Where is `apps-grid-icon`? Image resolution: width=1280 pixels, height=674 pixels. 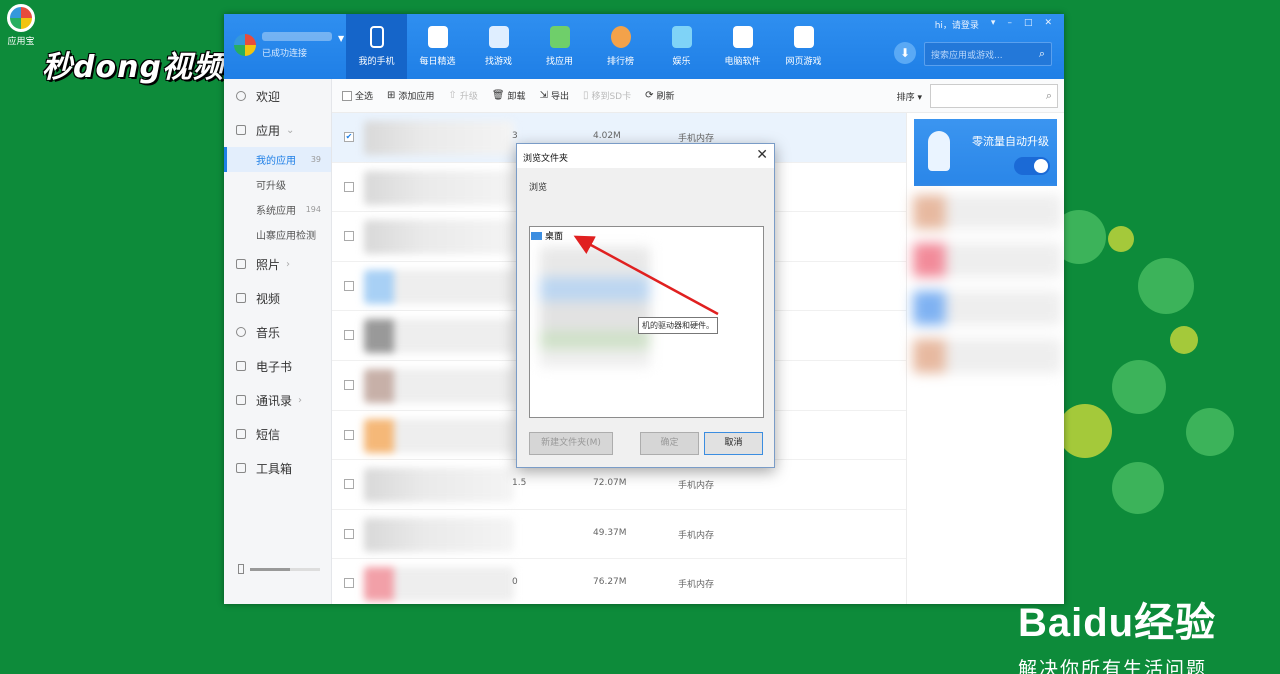
apps-grid-icon is located at coordinates (241, 130).